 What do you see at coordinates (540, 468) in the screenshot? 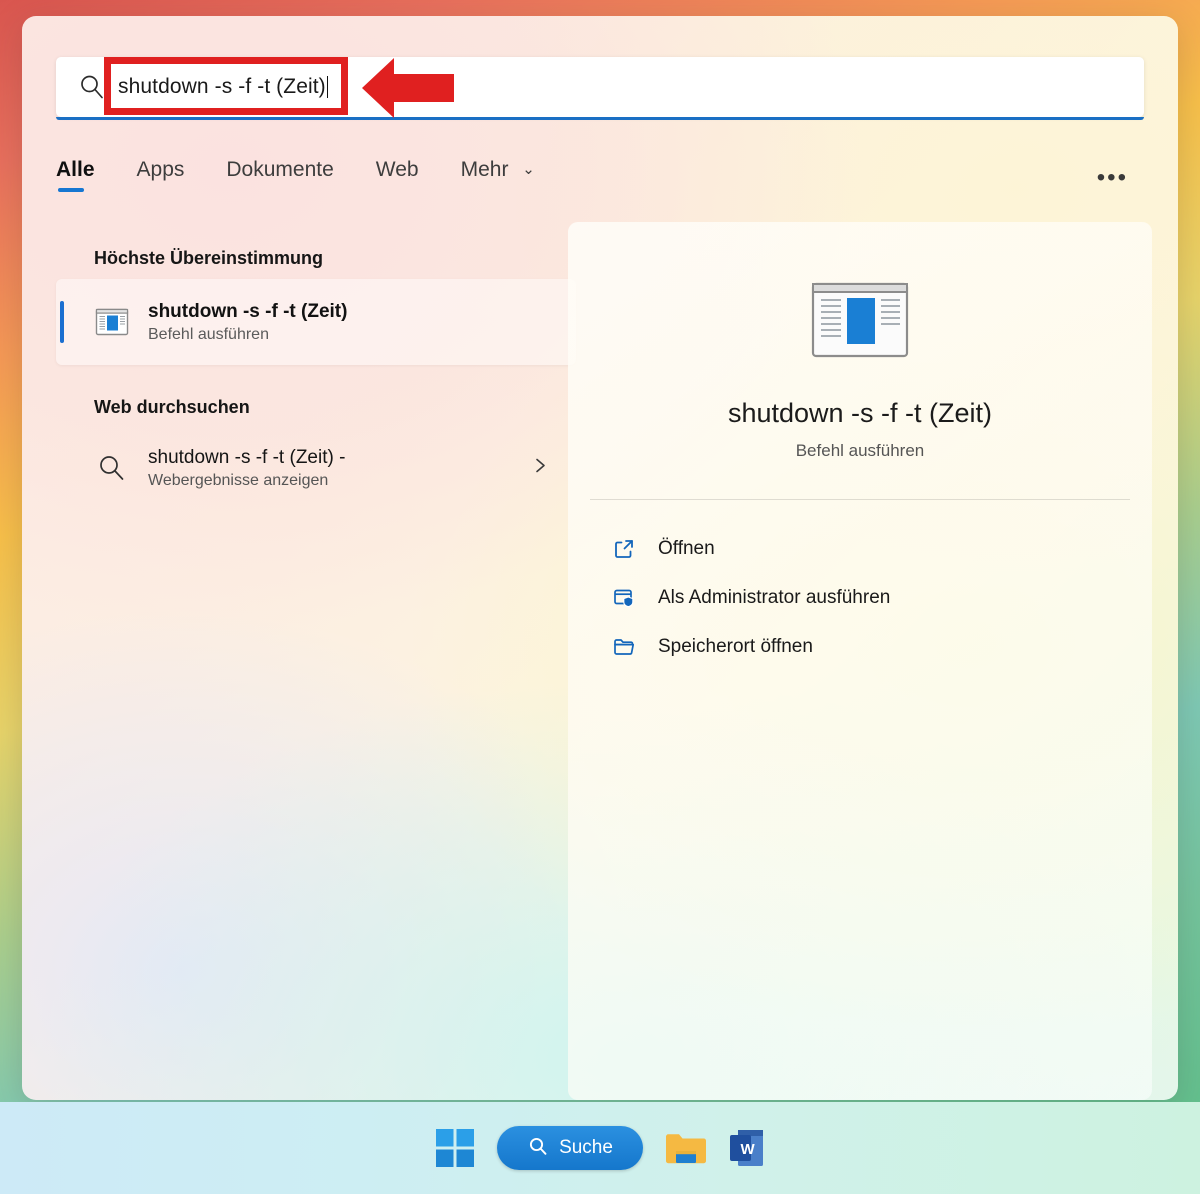
I see `chevron-right-icon` at bounding box center [540, 468].